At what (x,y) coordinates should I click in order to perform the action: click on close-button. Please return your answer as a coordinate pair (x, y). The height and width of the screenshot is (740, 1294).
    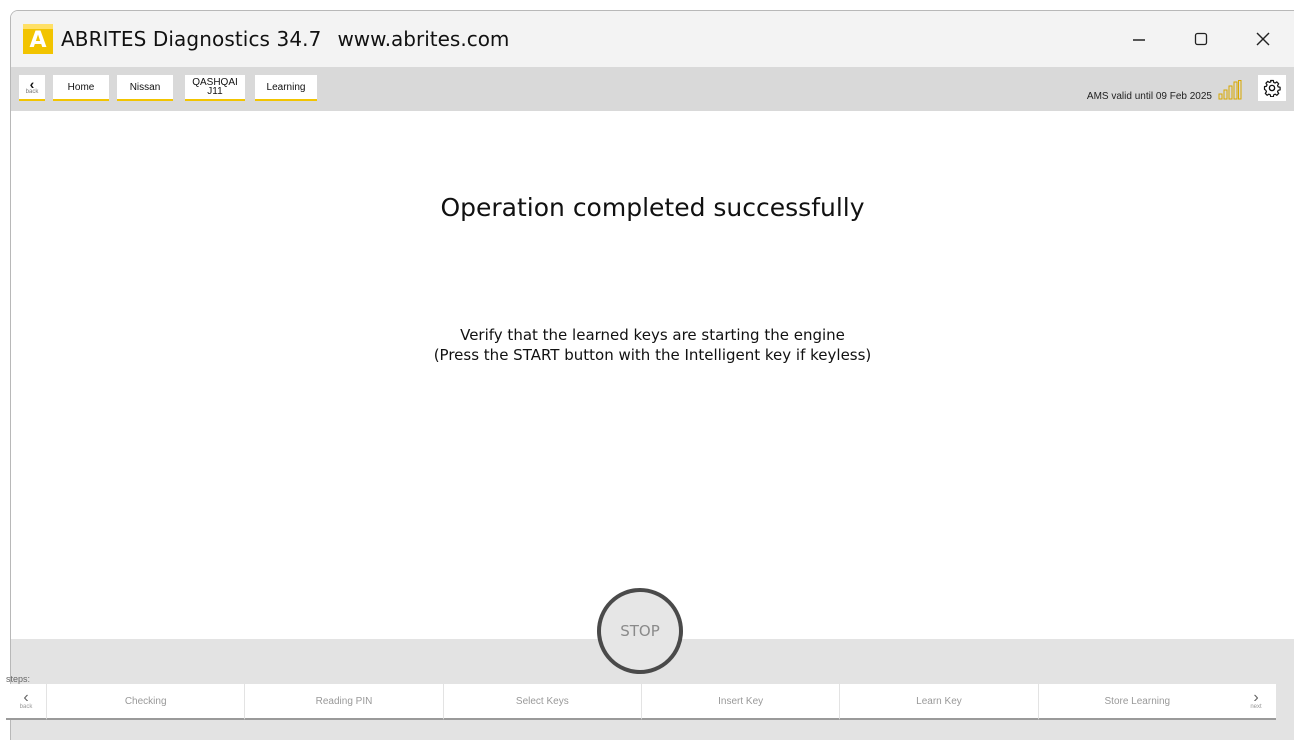
    Looking at the image, I should click on (1263, 39).